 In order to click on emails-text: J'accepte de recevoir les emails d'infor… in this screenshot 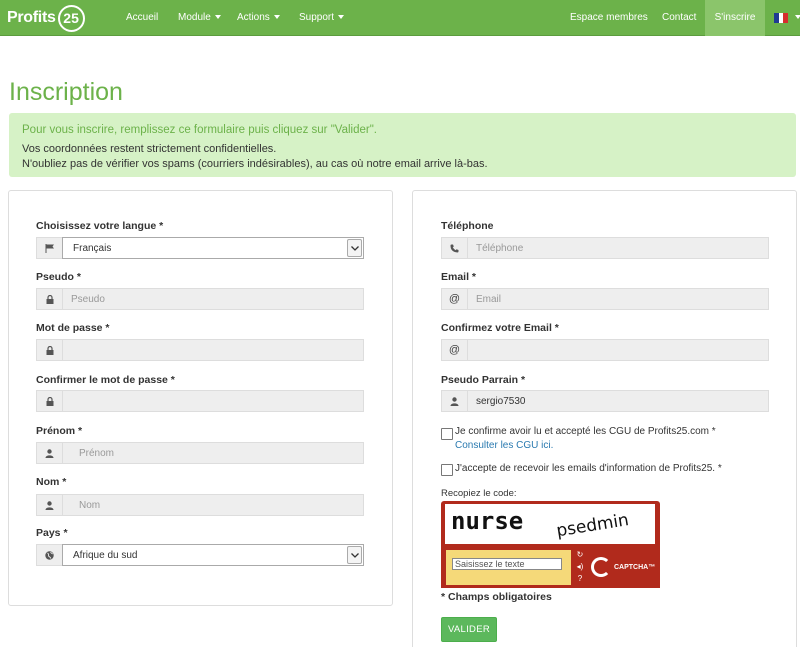, I will do `click(588, 468)`.